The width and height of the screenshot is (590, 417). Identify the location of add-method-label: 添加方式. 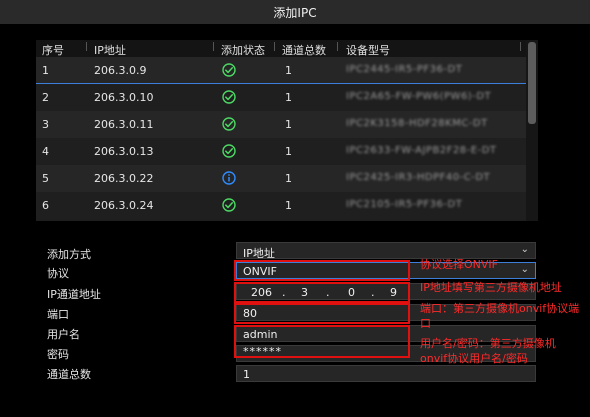
(69, 254).